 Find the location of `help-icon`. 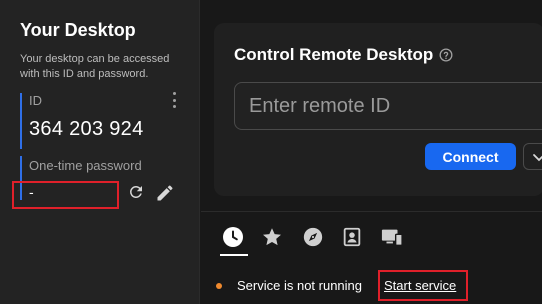

help-icon is located at coordinates (446, 55).